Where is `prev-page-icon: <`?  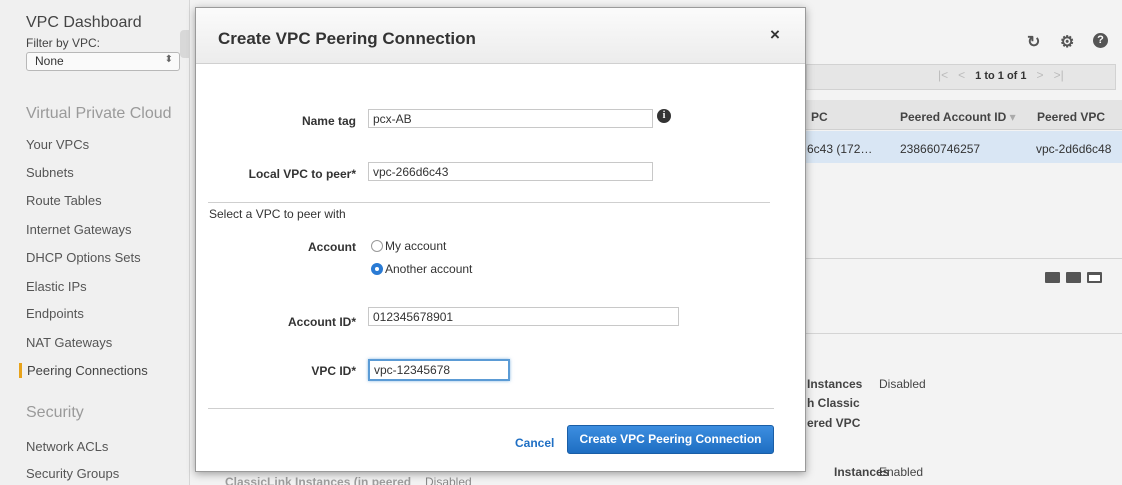
prev-page-icon: < is located at coordinates (961, 75).